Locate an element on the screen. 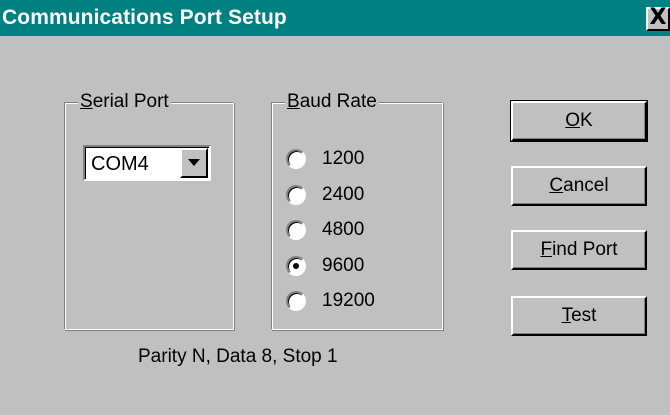  port-settings-text: Parity N, Data 8, Stop 1 is located at coordinates (238, 356).